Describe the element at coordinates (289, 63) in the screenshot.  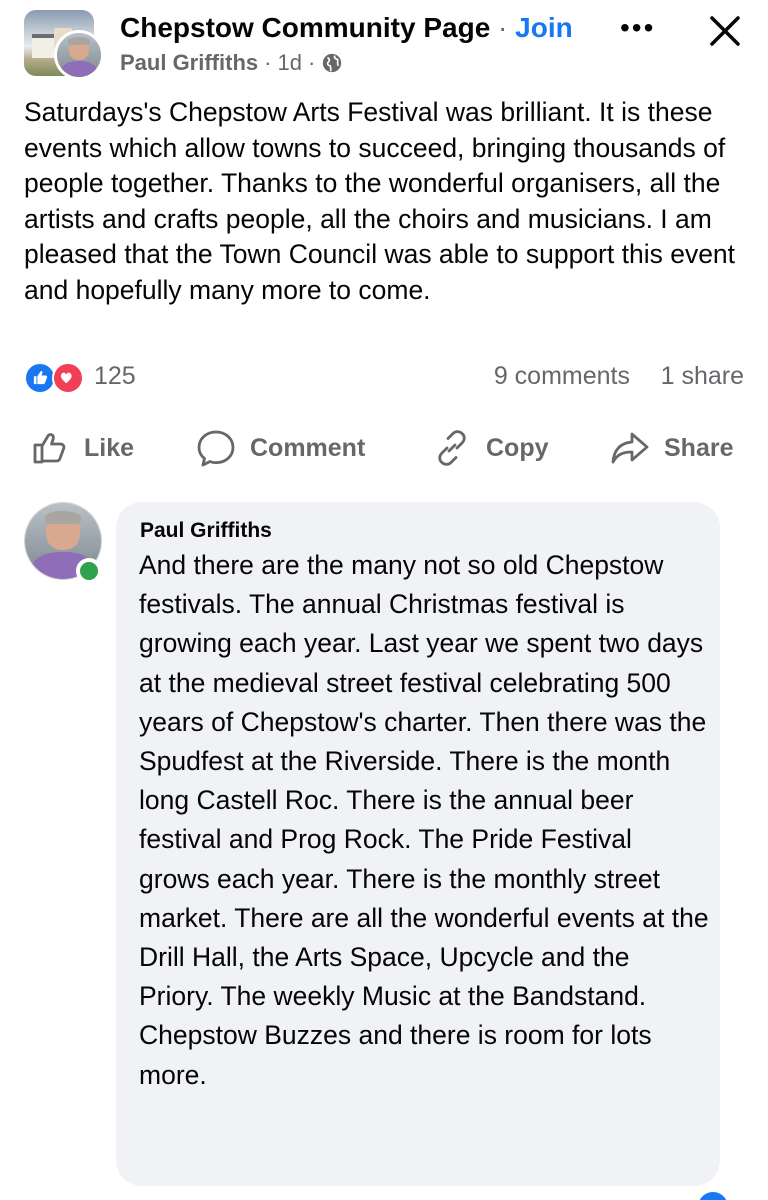
I see `post-time: 1d` at that location.